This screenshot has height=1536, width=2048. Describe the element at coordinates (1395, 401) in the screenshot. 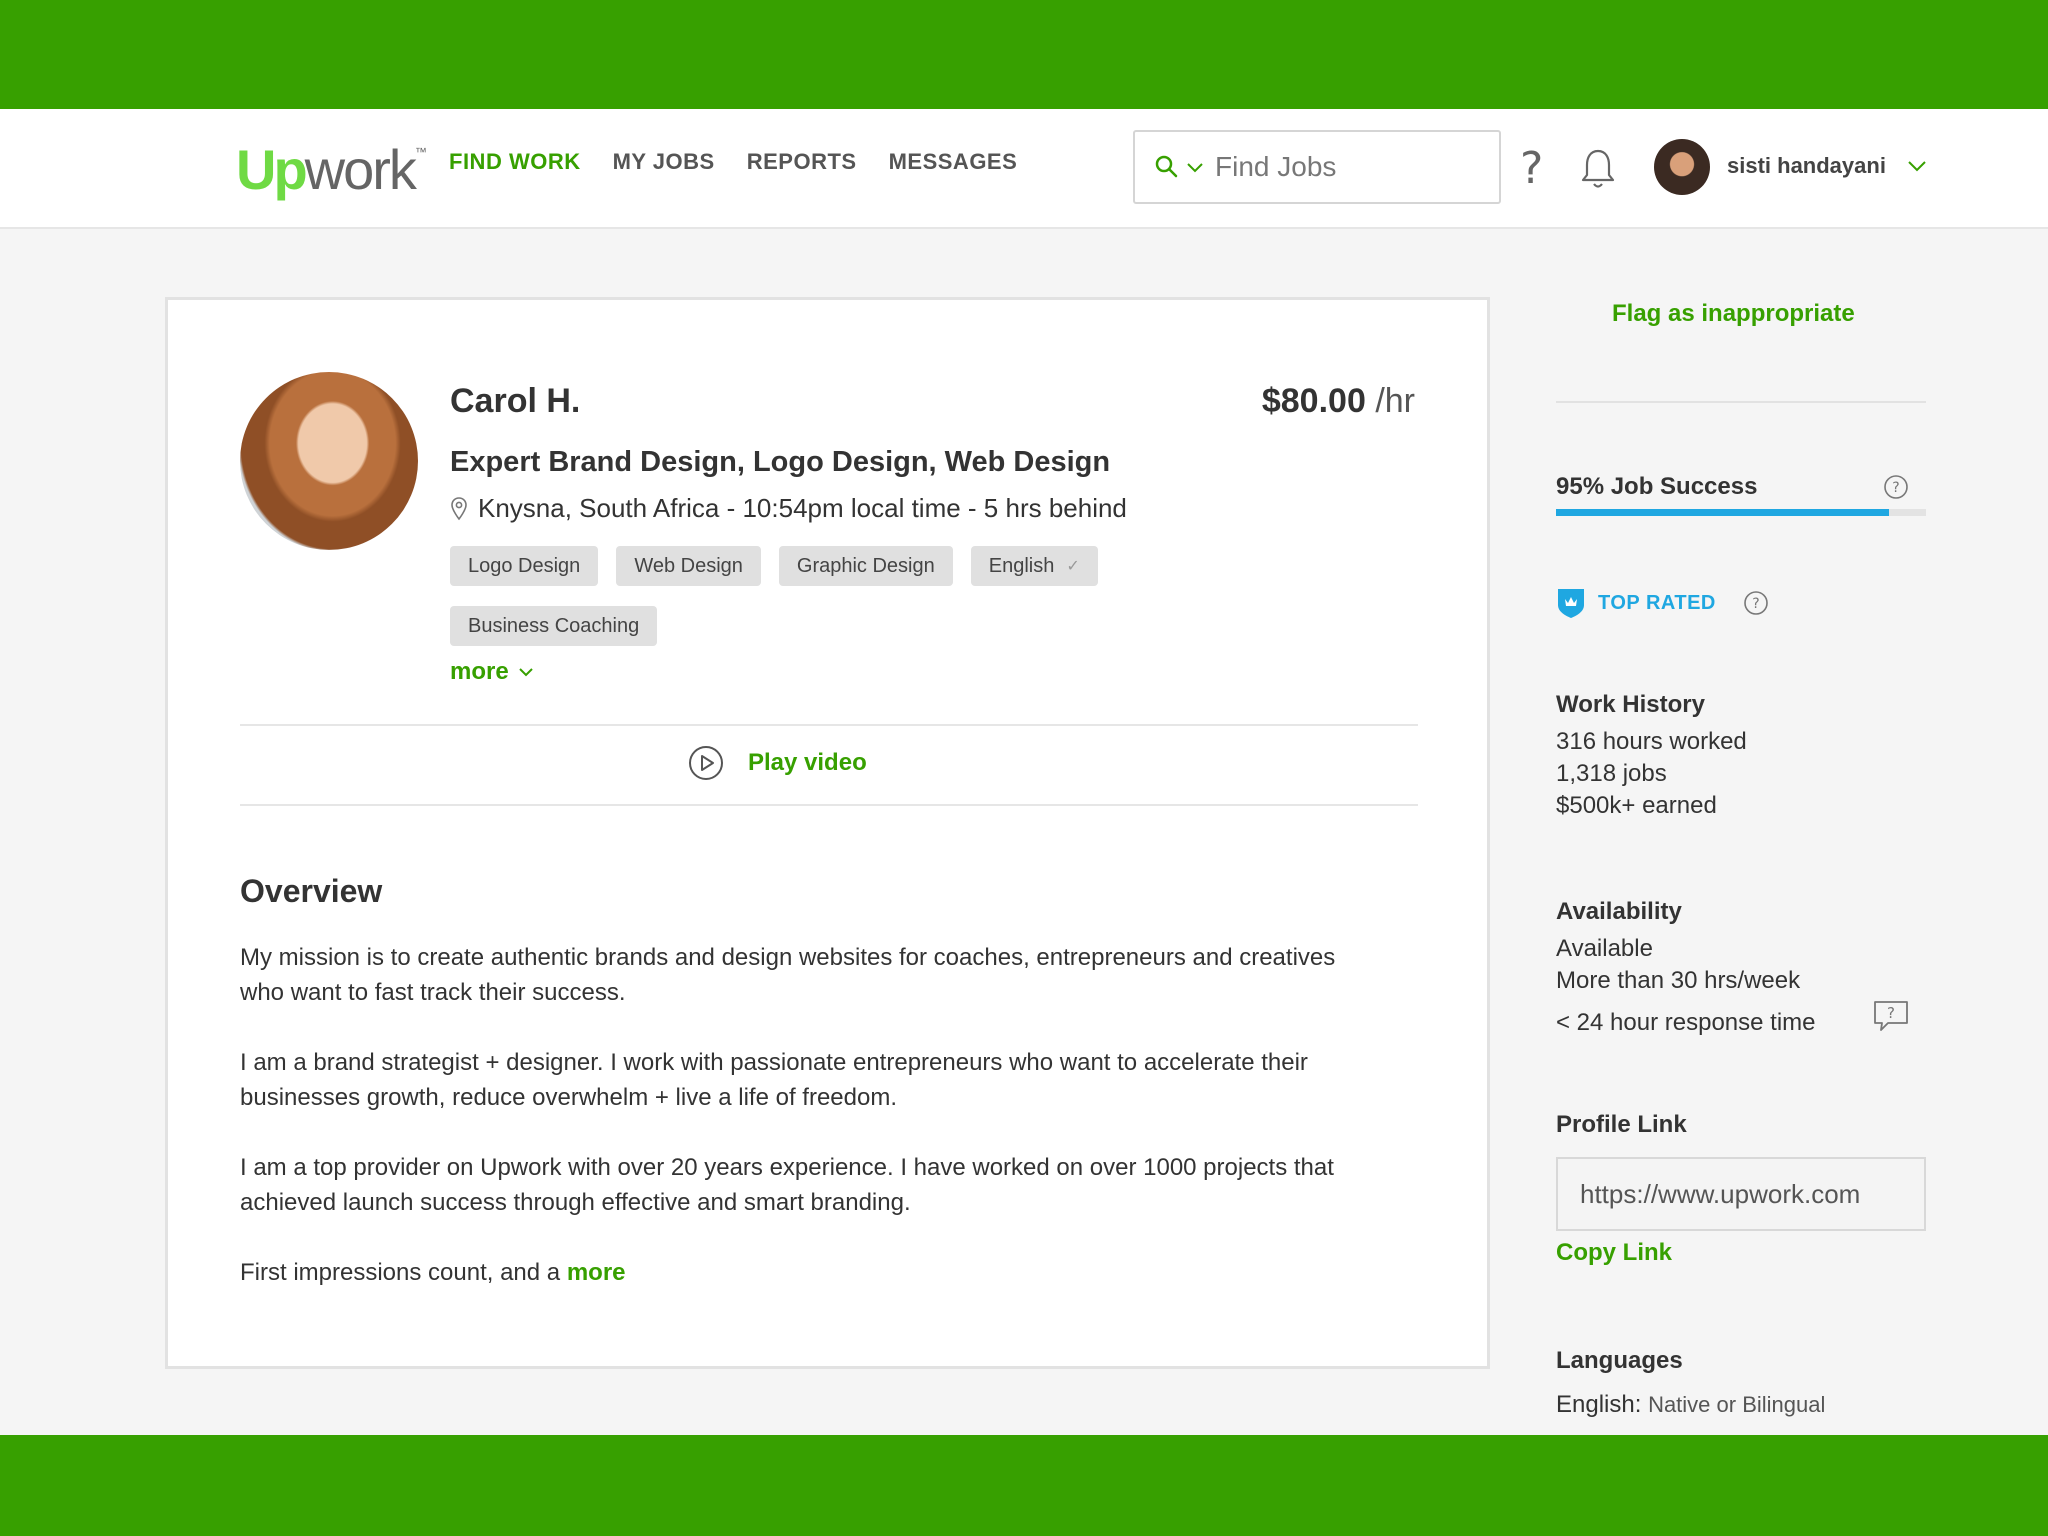

I see `rate-unit: /hr` at that location.